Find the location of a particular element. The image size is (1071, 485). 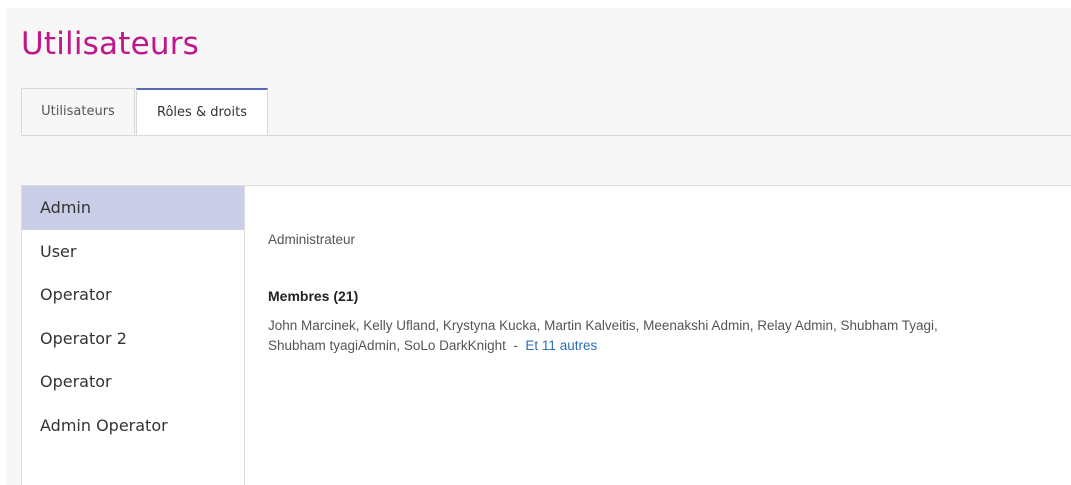

role-item-operator: Operator is located at coordinates (133, 295).